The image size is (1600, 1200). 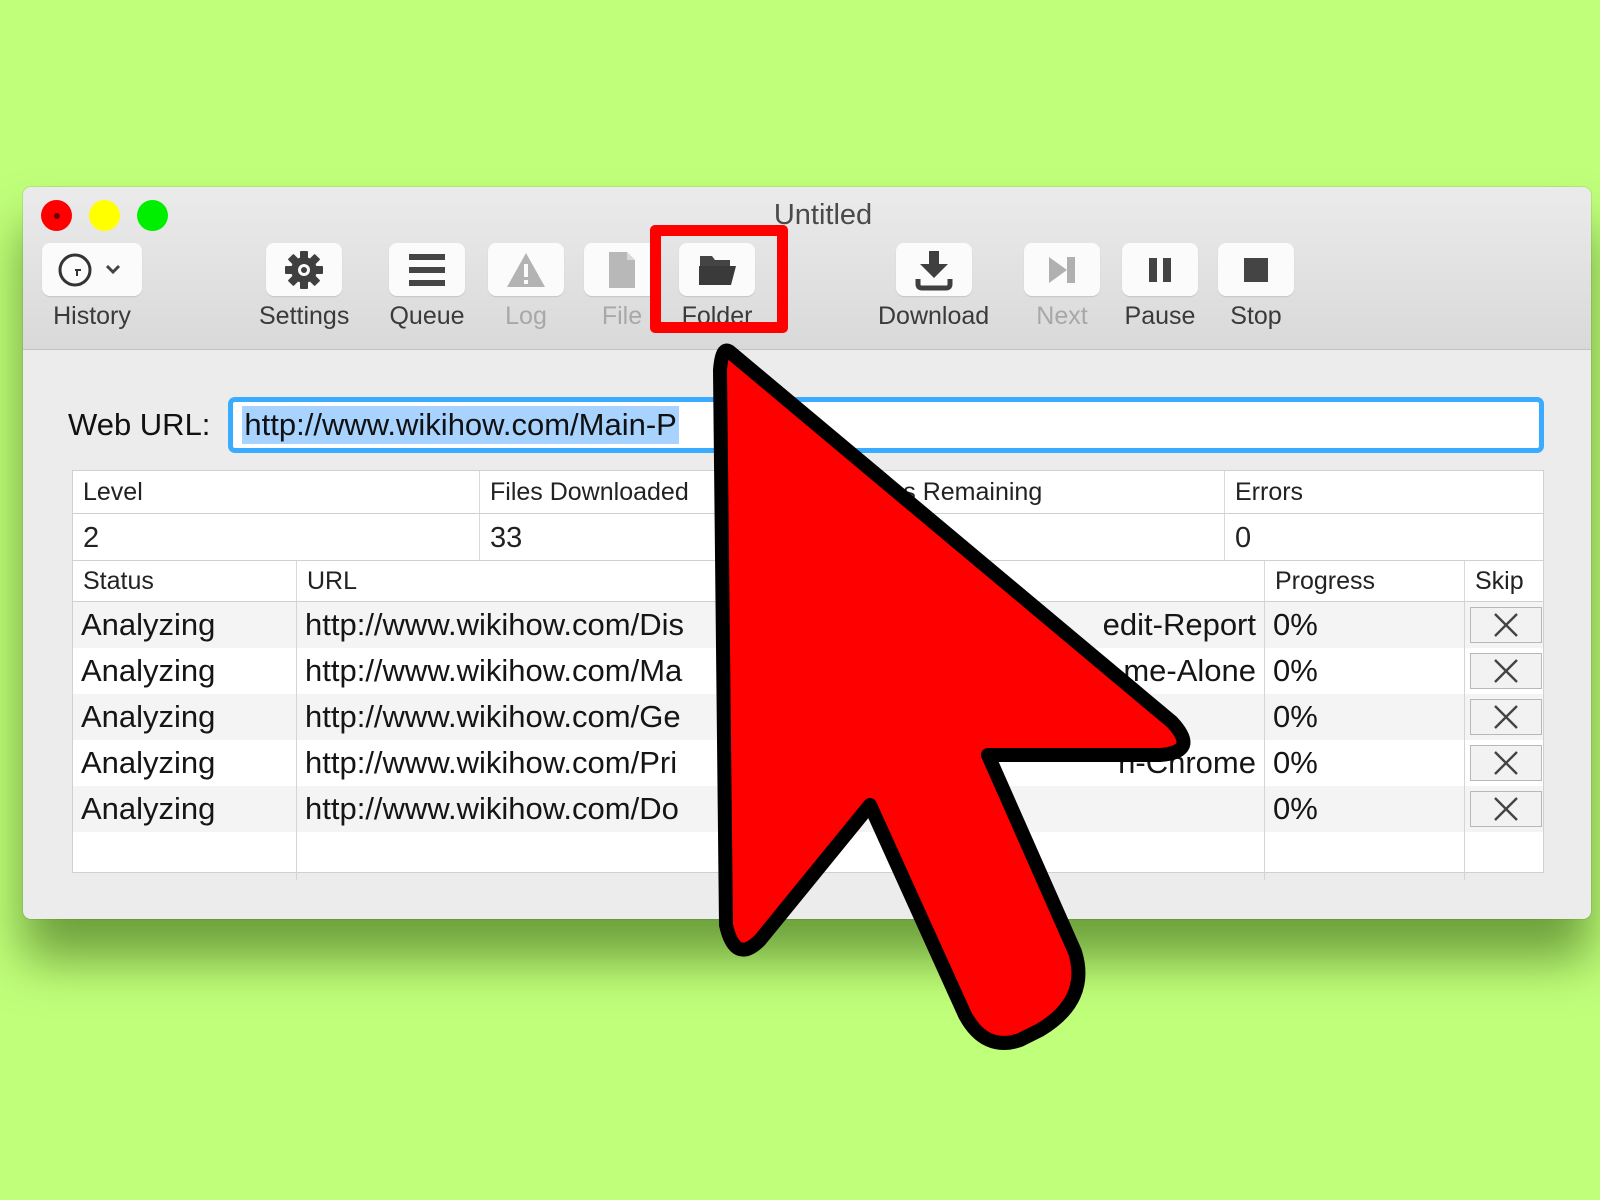 I want to click on stats-header-files-remaining: Files Remaining, so click(x=1039, y=492).